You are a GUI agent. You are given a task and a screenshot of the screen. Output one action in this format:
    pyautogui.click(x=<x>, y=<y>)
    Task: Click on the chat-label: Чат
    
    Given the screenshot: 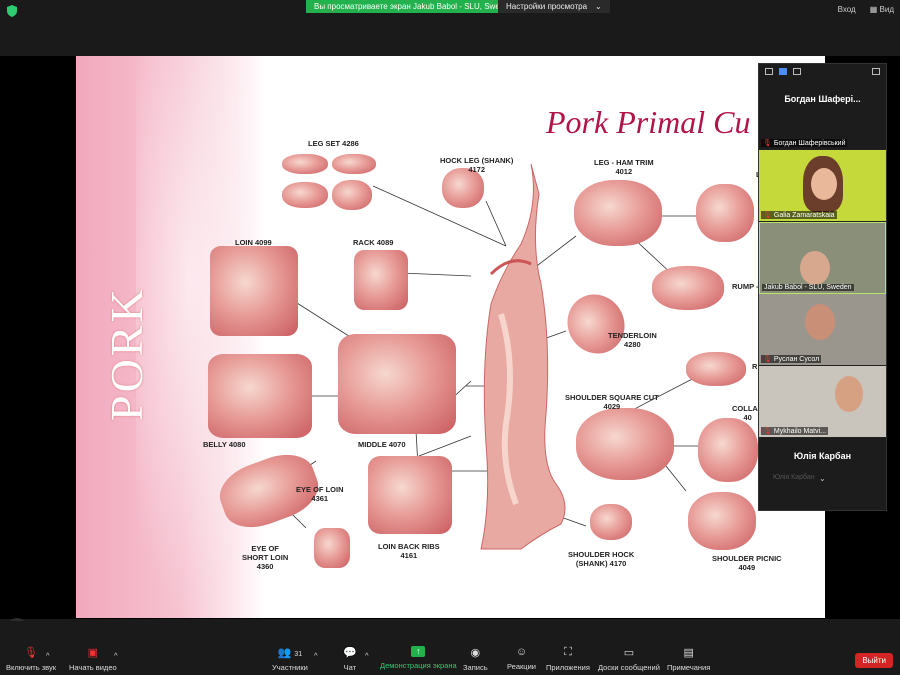 What is the action you would take?
    pyautogui.click(x=350, y=667)
    